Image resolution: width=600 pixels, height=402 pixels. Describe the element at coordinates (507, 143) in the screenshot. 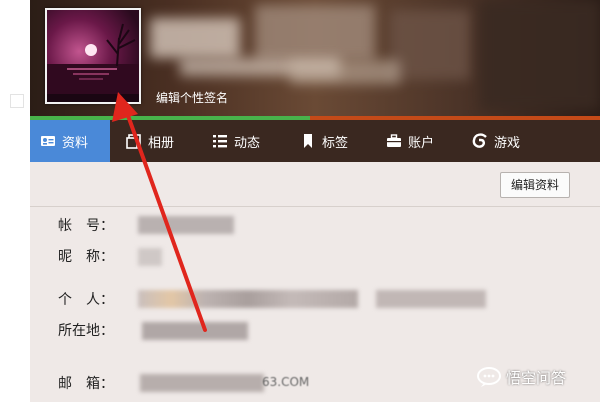

I see `tab-games-label: 游戏` at that location.